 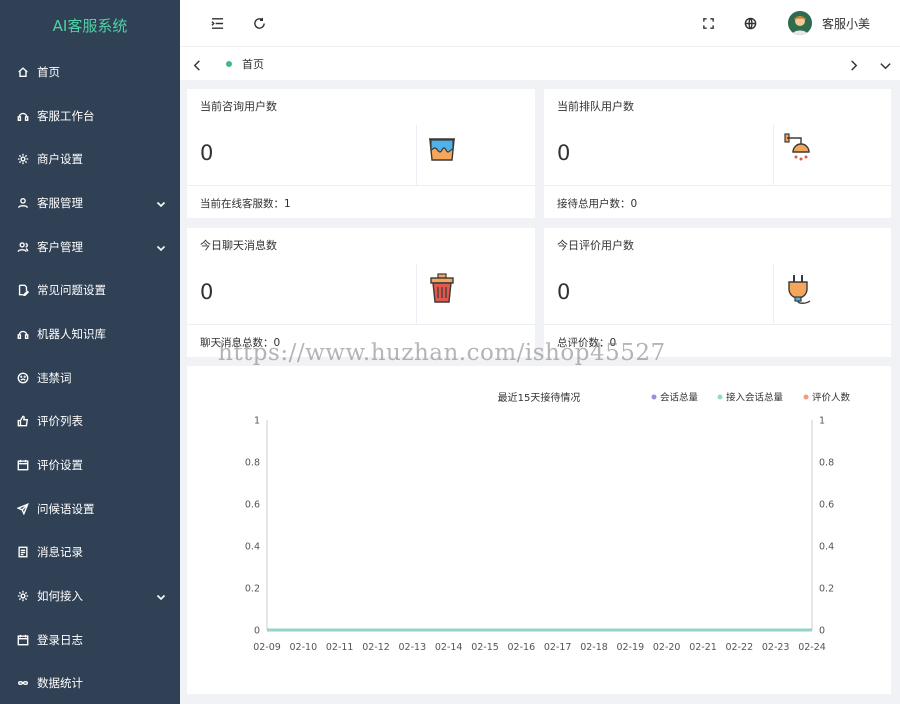 What do you see at coordinates (238, 106) in the screenshot?
I see `card-title: 当前咨询用户数` at bounding box center [238, 106].